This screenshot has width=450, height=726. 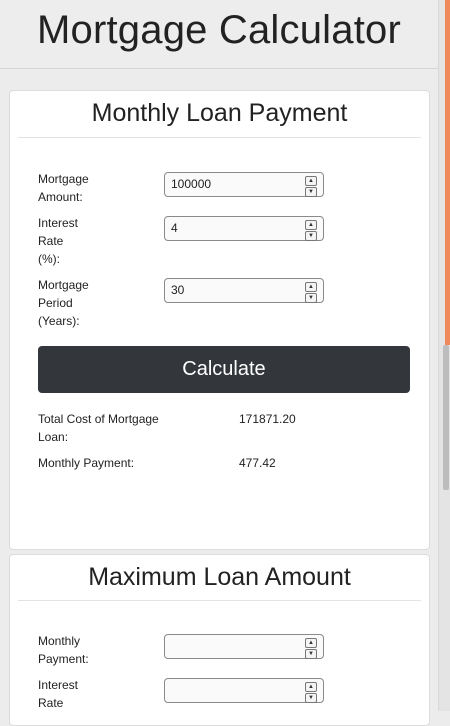 I want to click on monthly-payment-input: ▲ ▼, so click(x=244, y=646).